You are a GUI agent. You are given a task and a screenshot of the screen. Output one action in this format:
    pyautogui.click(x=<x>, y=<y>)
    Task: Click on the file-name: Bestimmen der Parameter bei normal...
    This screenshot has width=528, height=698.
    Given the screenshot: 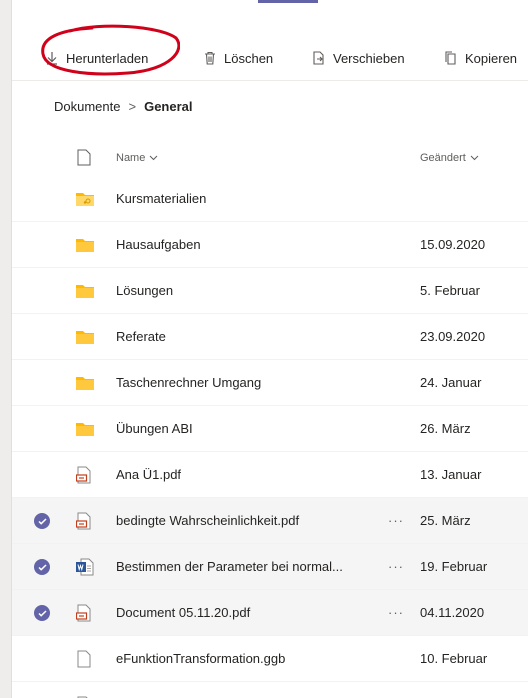 What is the action you would take?
    pyautogui.click(x=241, y=567)
    